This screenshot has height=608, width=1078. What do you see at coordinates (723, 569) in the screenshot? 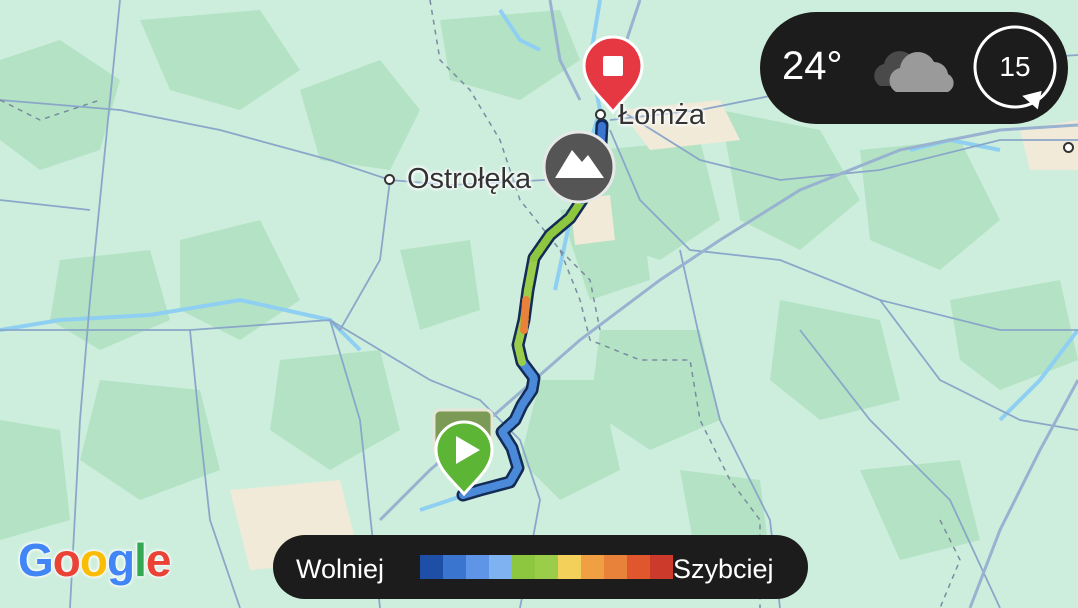
I see `legend-fast-label: Szybciej` at bounding box center [723, 569].